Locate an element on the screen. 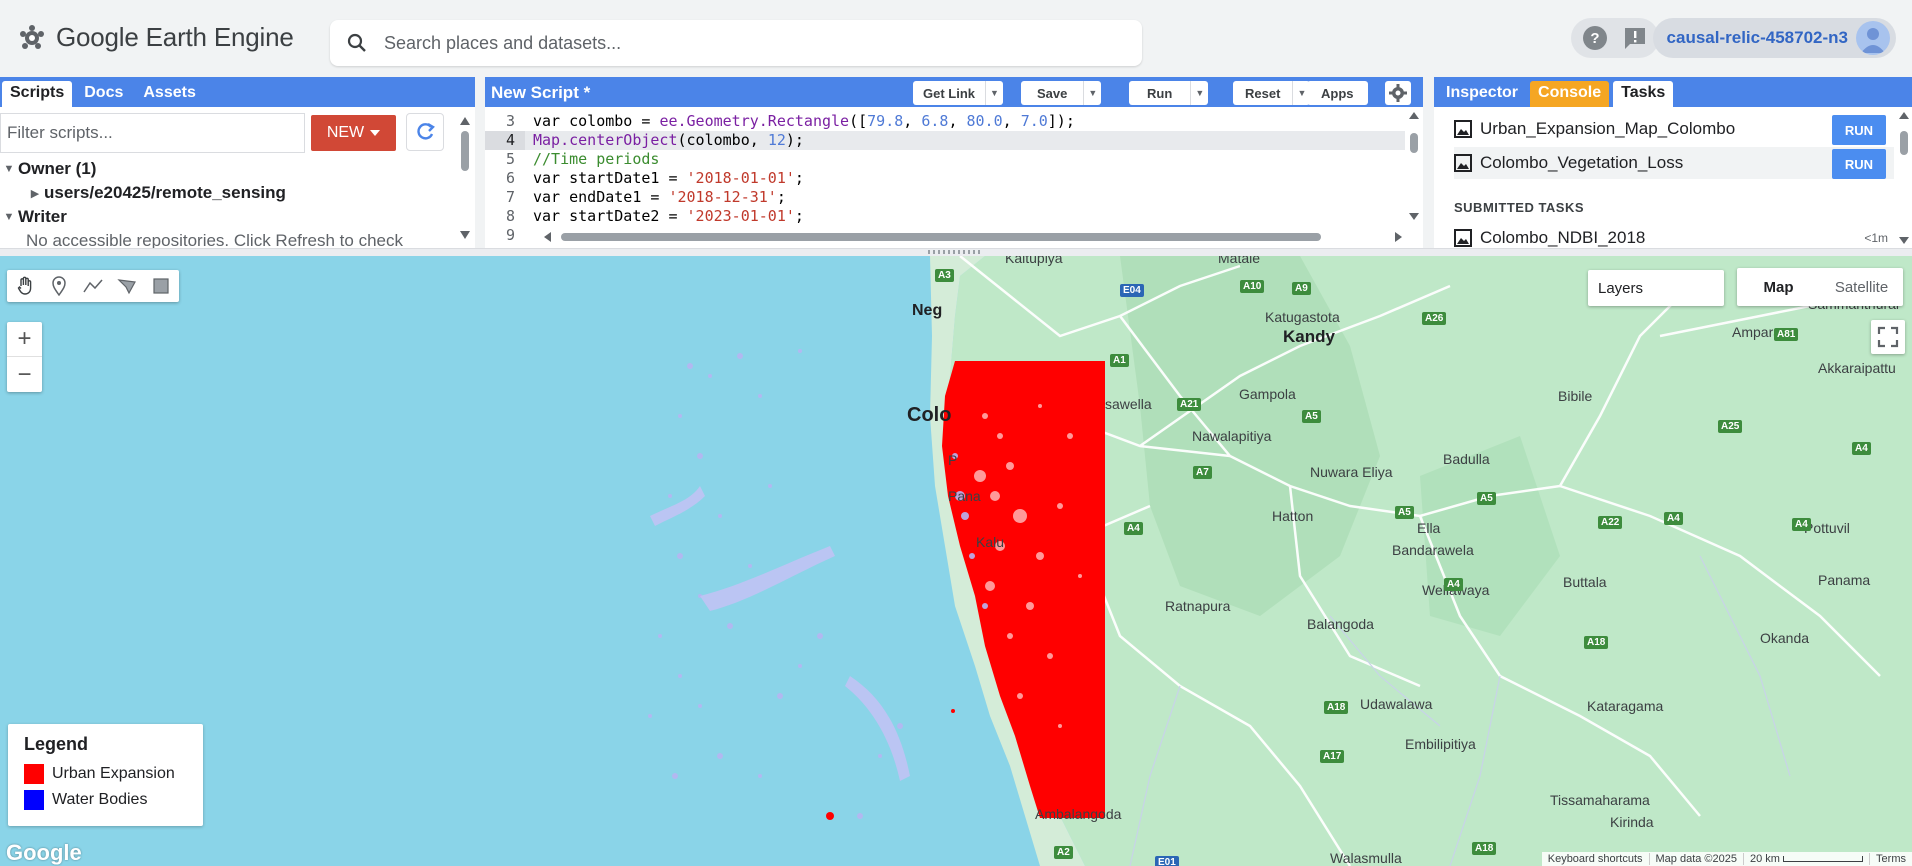  rectangle-tool-icon is located at coordinates (161, 286).